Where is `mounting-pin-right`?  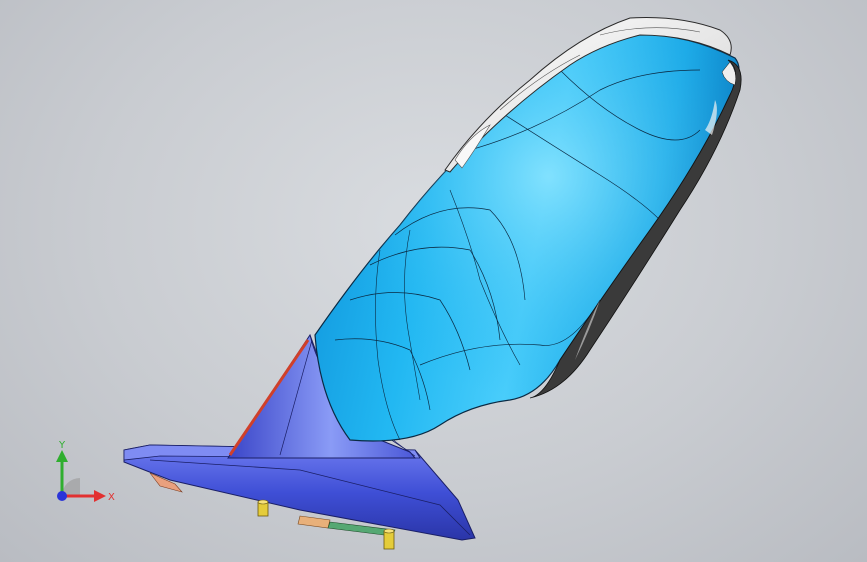
mounting-pin-right is located at coordinates (389, 539).